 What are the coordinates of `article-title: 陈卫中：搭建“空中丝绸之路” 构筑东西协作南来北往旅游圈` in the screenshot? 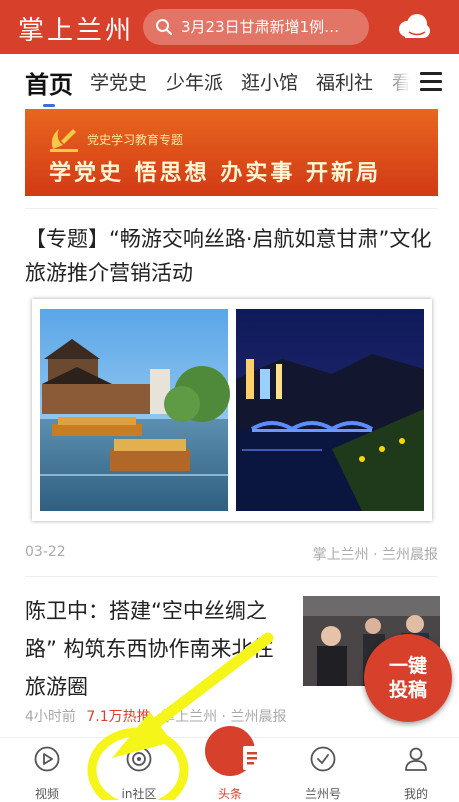 It's located at (157, 649).